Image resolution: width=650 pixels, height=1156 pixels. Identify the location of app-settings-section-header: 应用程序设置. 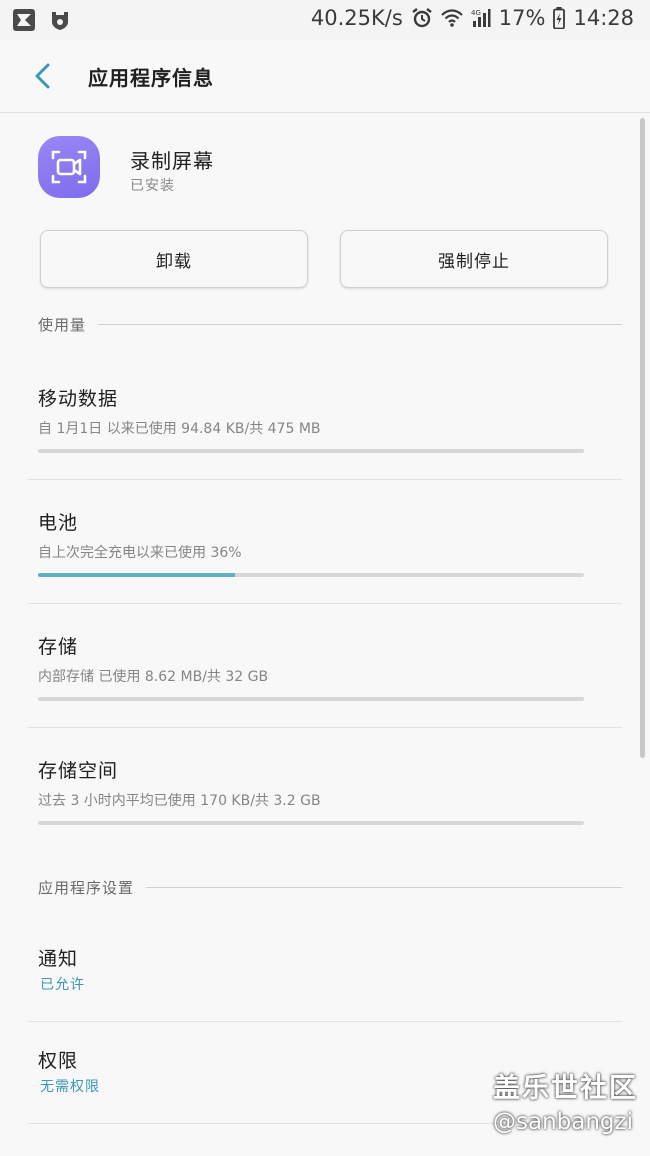
(330, 887).